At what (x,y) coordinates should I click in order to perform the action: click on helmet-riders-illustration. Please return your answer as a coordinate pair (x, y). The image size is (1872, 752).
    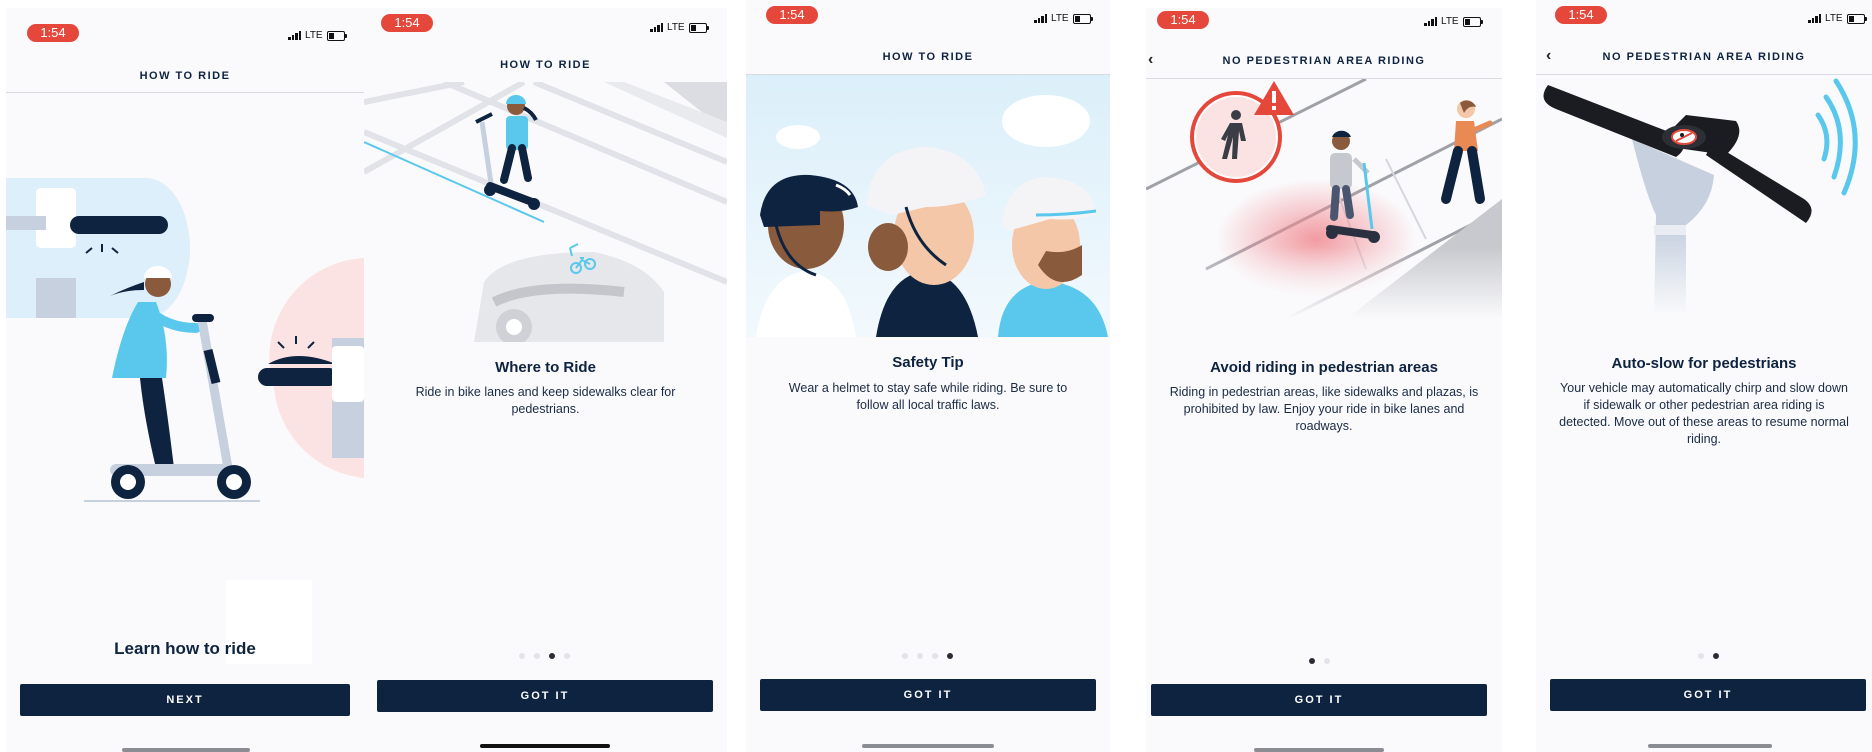
    Looking at the image, I should click on (928, 206).